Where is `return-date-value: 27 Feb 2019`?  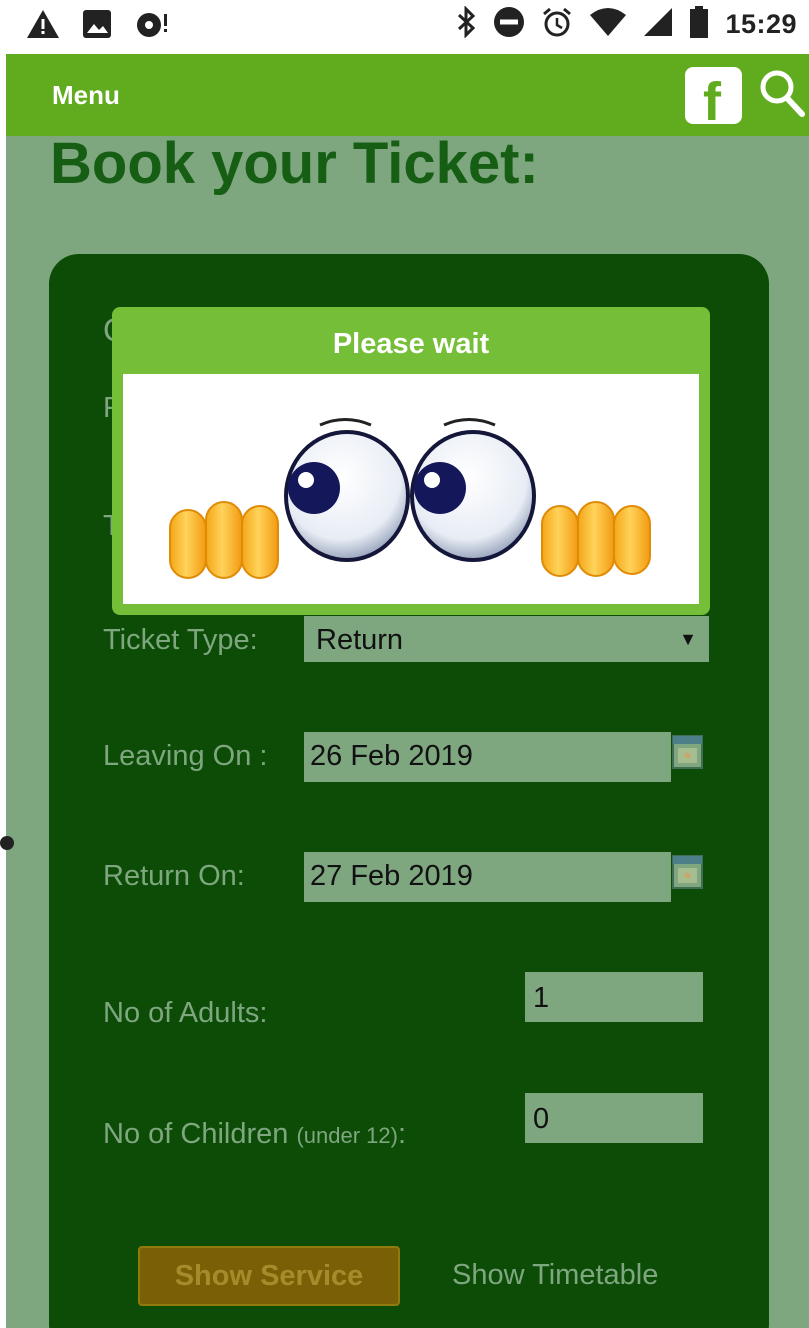
return-date-value: 27 Feb 2019 is located at coordinates (391, 876).